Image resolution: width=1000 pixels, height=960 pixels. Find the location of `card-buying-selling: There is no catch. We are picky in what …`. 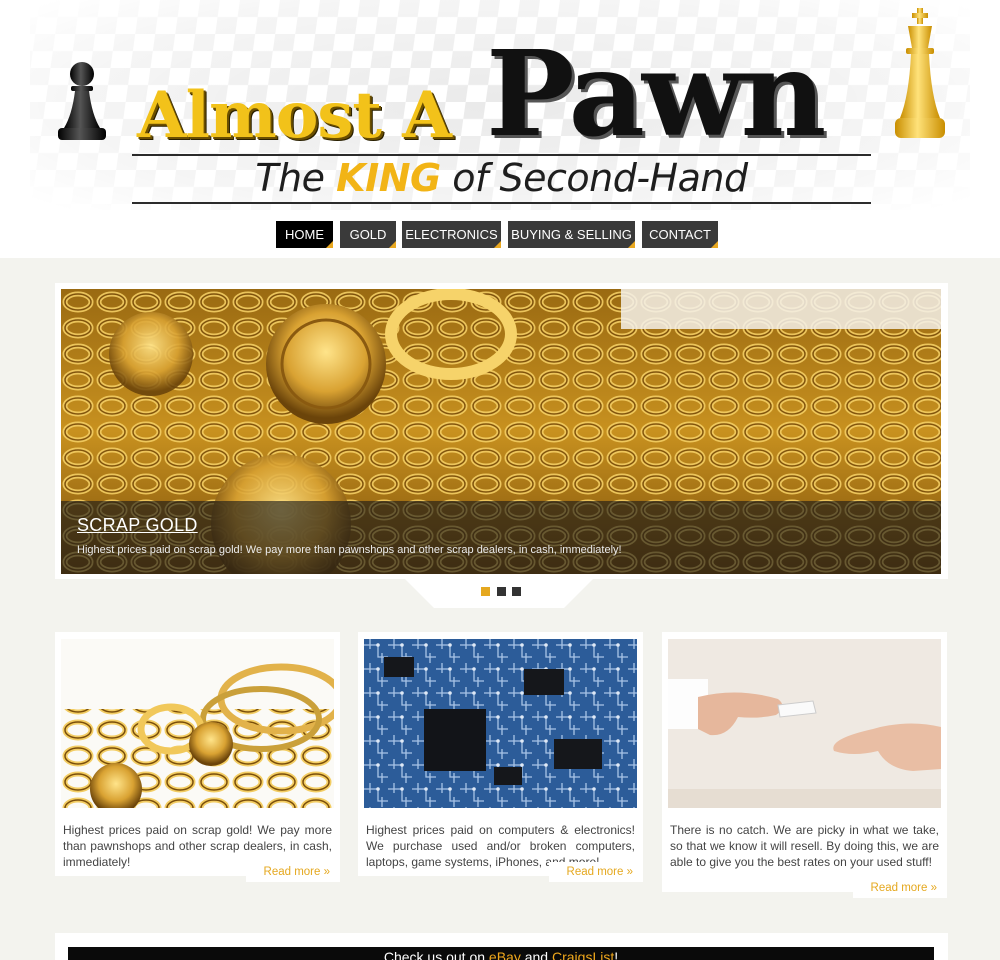

card-buying-selling: There is no catch. We are picky in what … is located at coordinates (804, 770).